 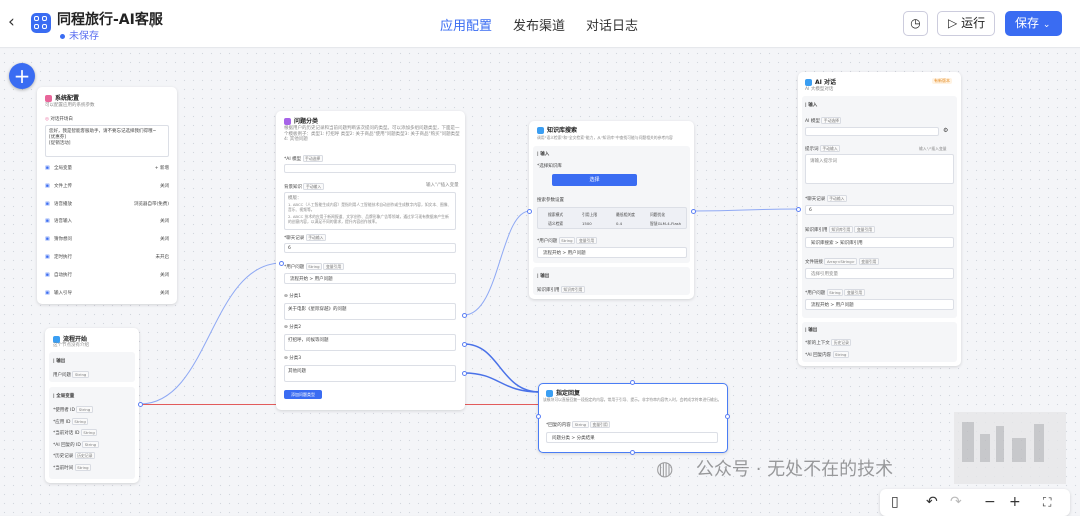 What do you see at coordinates (632, 382) in the screenshot?
I see `handle-reply-top` at bounding box center [632, 382].